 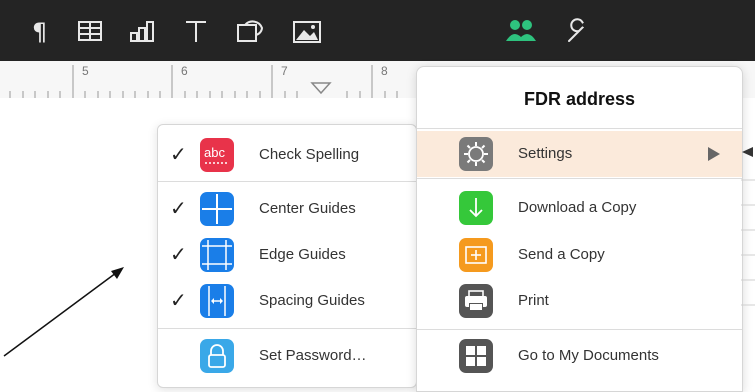 I want to click on ruler-number: 5, so click(x=85, y=71).